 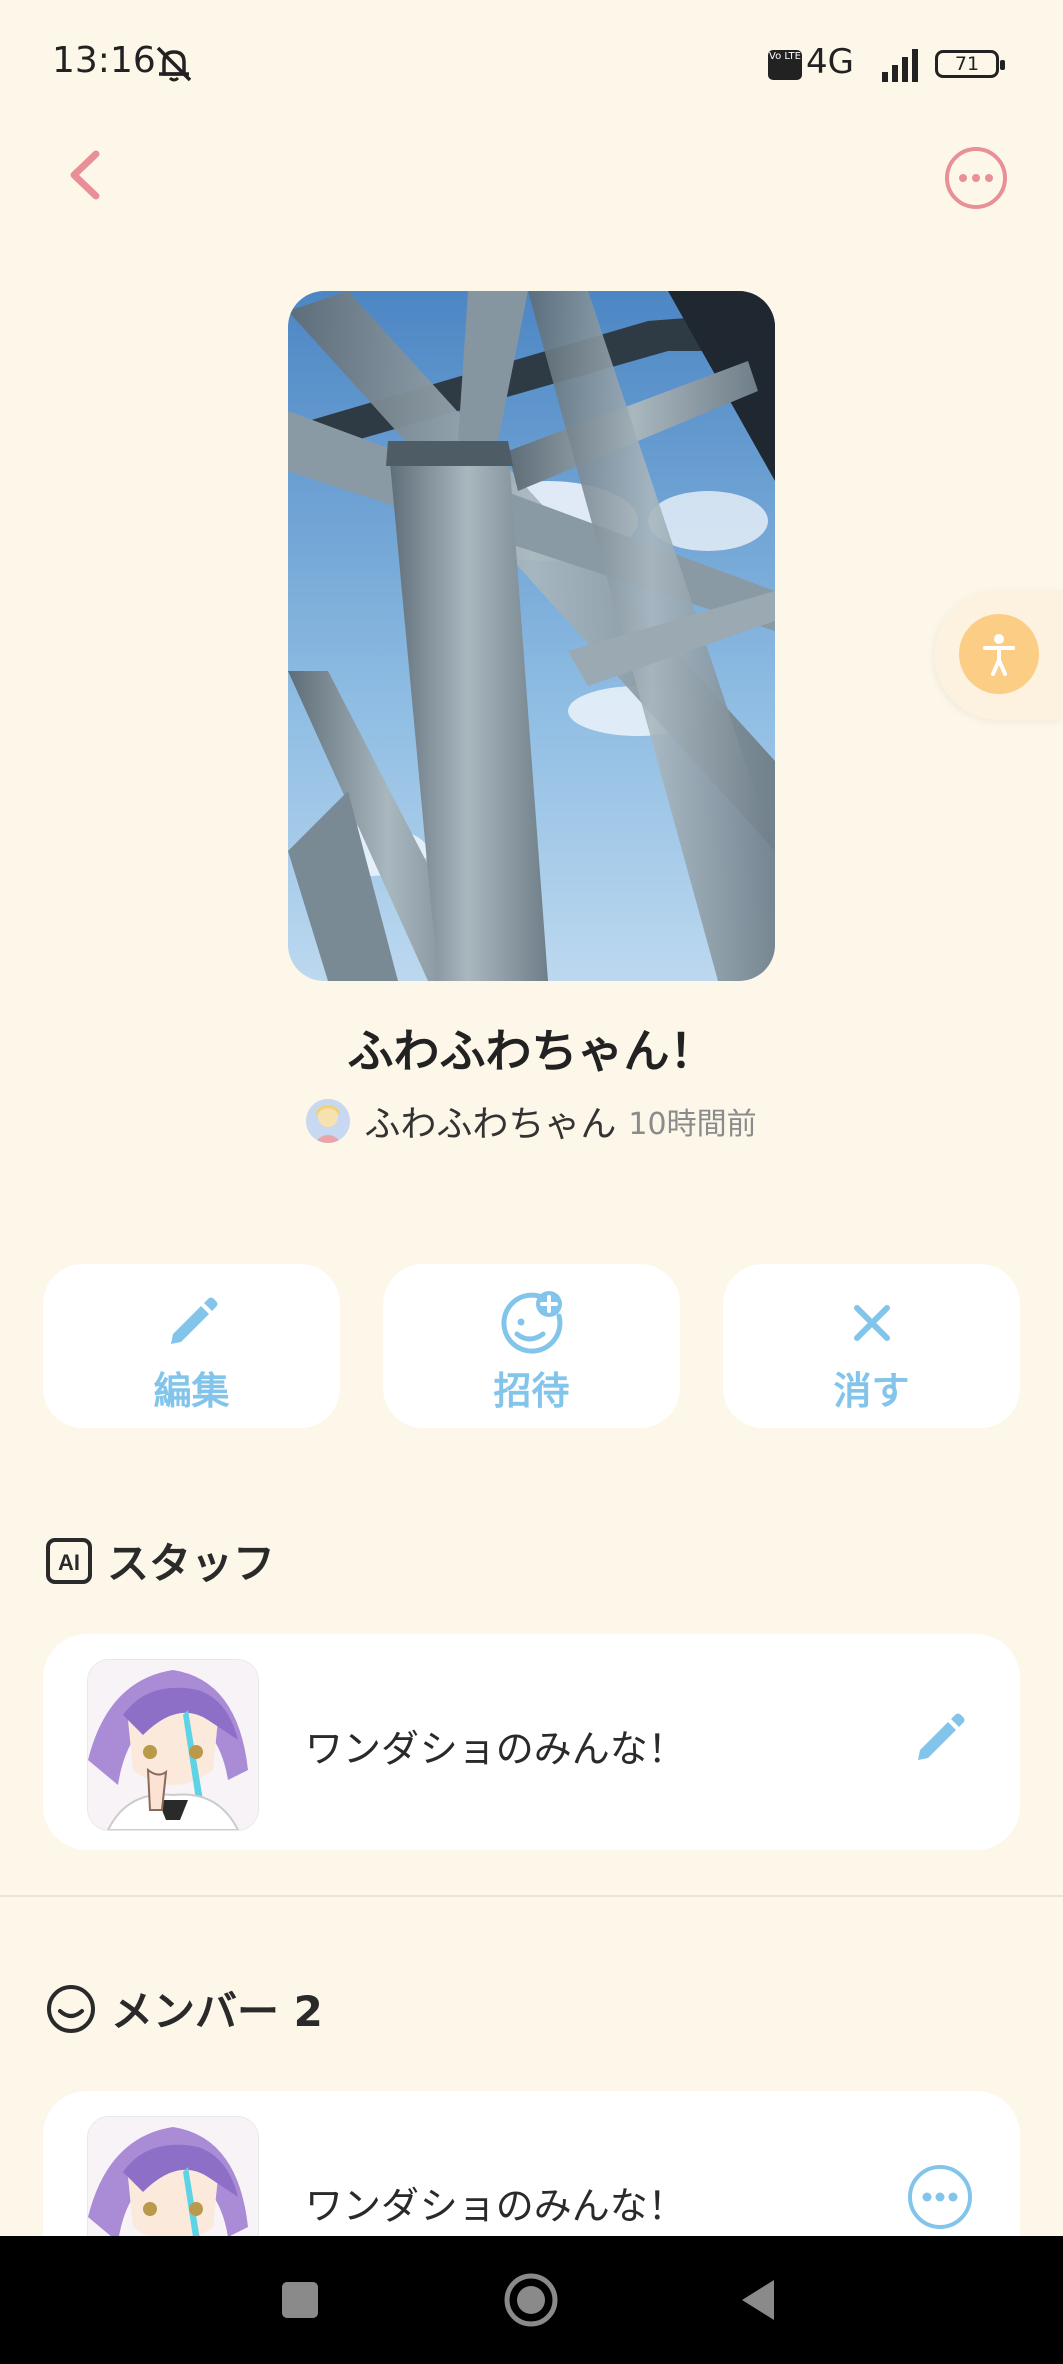 I want to click on accessibility-icon, so click(x=999, y=655).